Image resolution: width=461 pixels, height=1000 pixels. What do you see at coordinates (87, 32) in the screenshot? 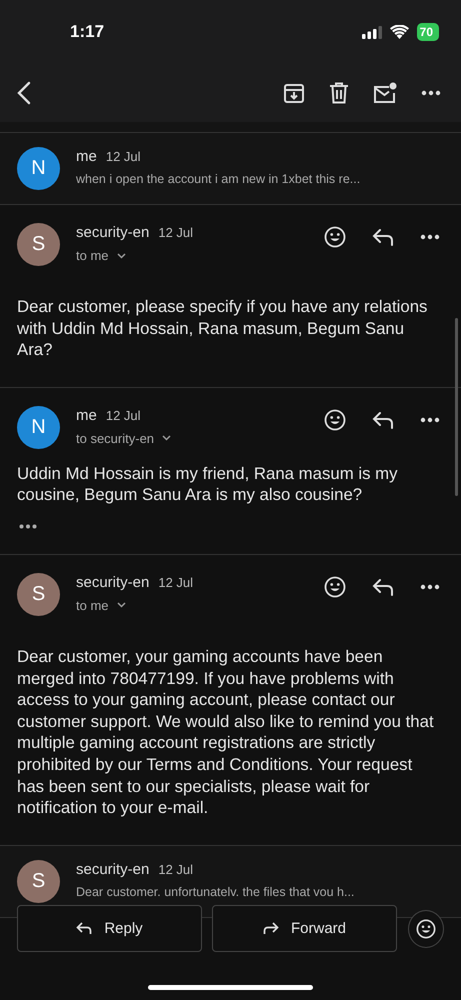
I see `status-time: 1:17` at bounding box center [87, 32].